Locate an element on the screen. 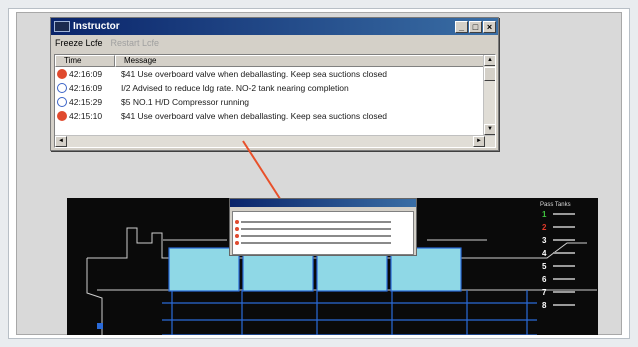 Image resolution: width=638 pixels, height=347 pixels. legend-item: 2 is located at coordinates (567, 227).